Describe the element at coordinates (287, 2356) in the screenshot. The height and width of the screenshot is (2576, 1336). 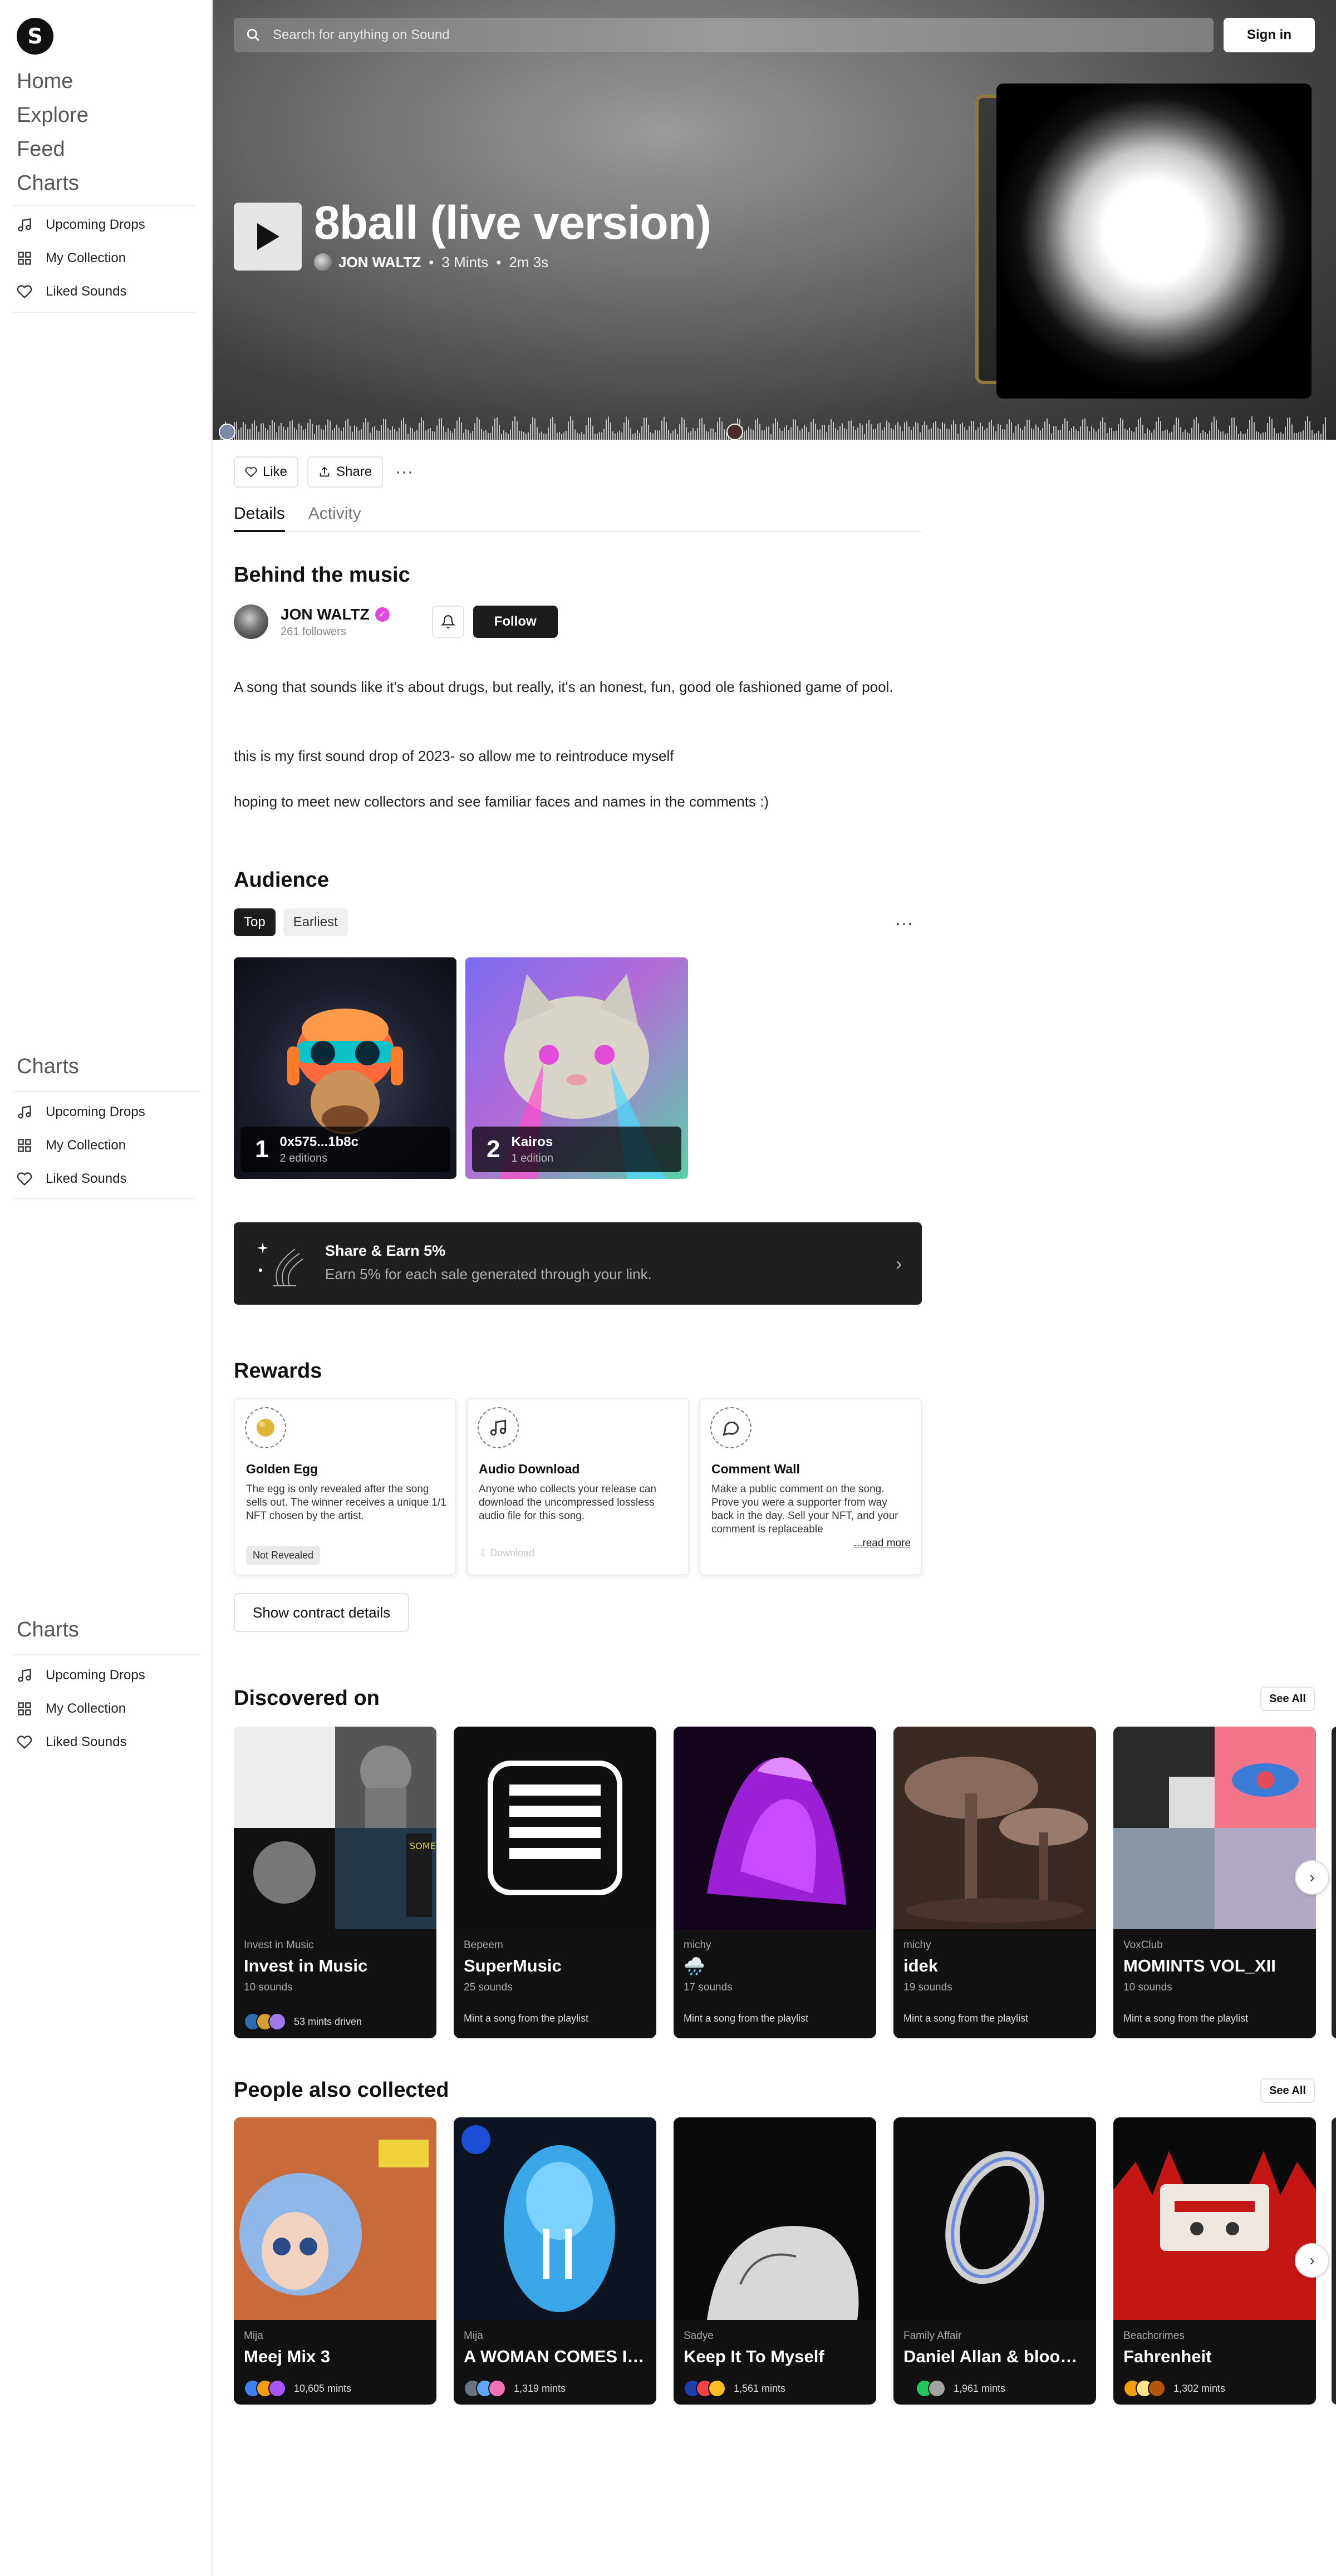
I see `song-title: Meej Mix 3` at that location.